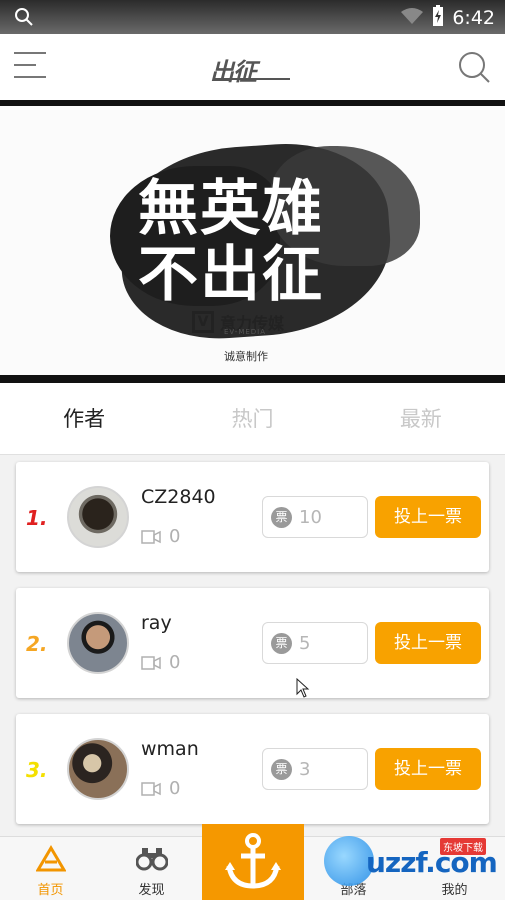  Describe the element at coordinates (156, 623) in the screenshot. I see `author-name: ray` at that location.